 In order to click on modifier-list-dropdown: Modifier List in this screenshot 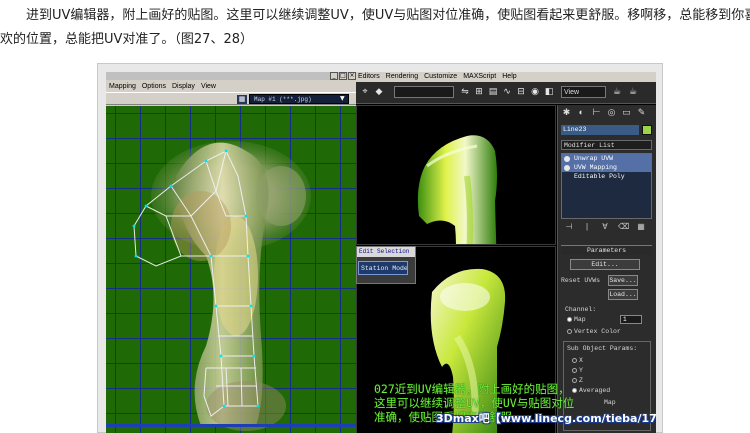, I will do `click(606, 145)`.